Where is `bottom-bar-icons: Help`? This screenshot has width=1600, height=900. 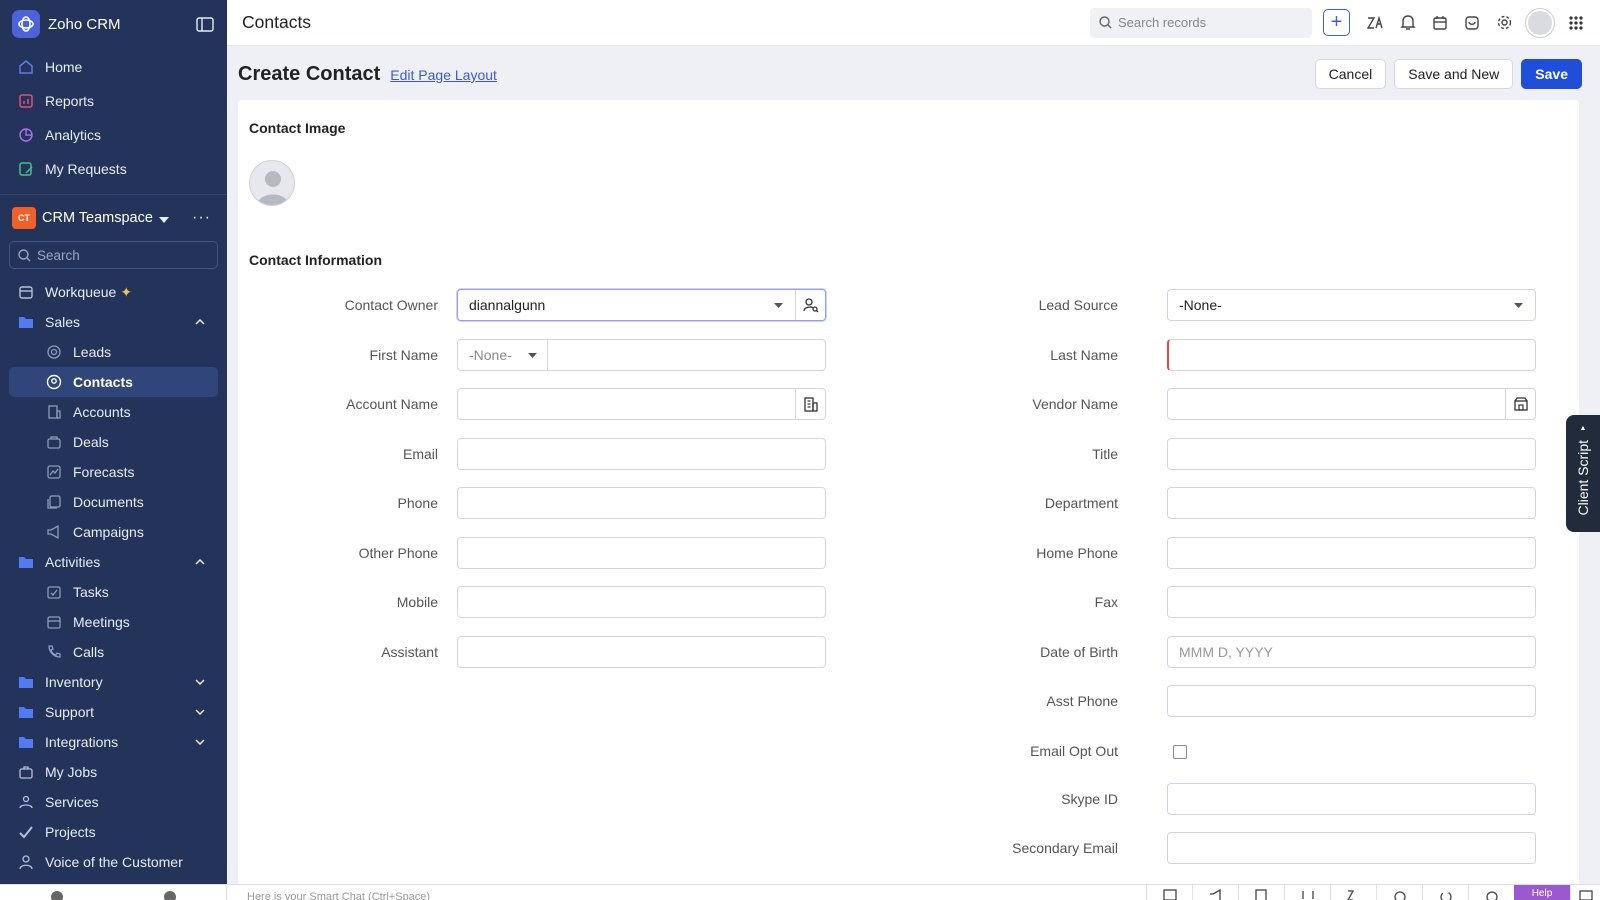
bottom-bar-icons: Help is located at coordinates (1373, 892).